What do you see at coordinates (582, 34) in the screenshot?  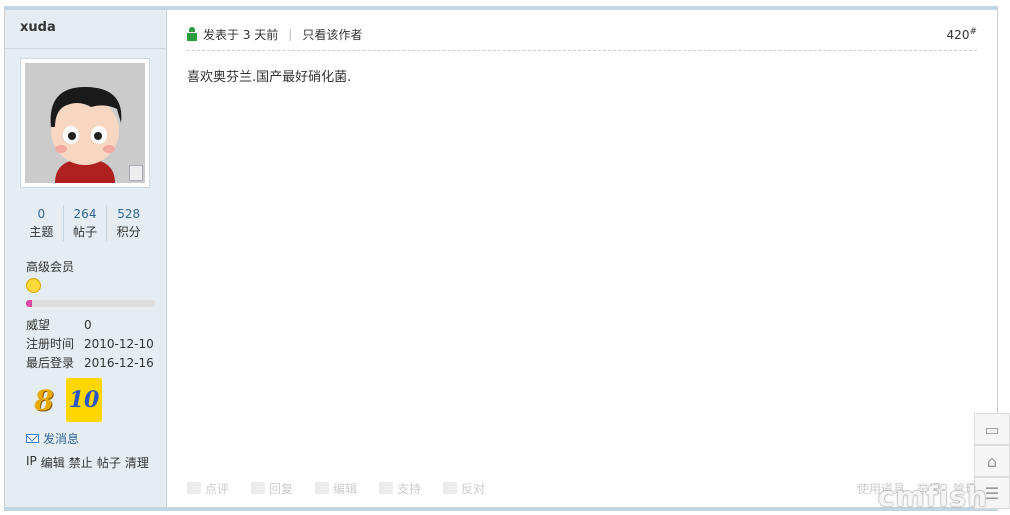 I see `post-header: 发表于 3 天前 | 只看该作者 420#` at bounding box center [582, 34].